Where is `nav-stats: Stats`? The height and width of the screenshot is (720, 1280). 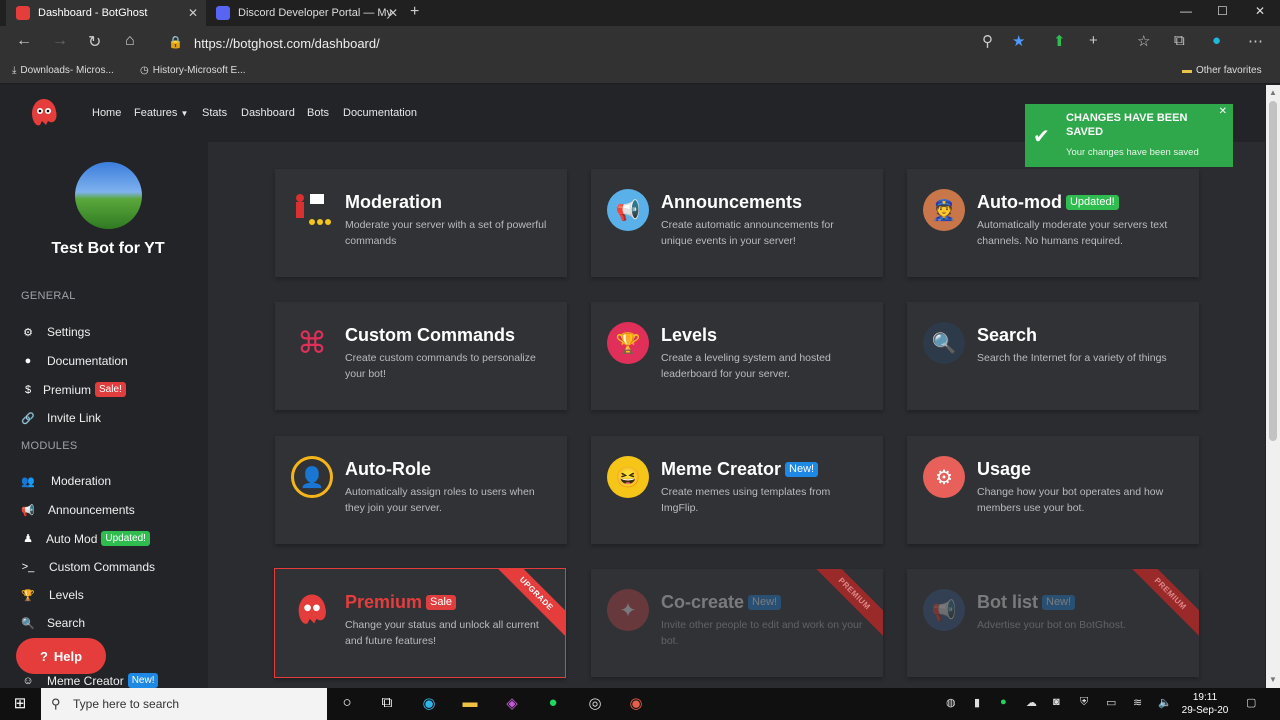
nav-stats: Stats is located at coordinates (214, 113).